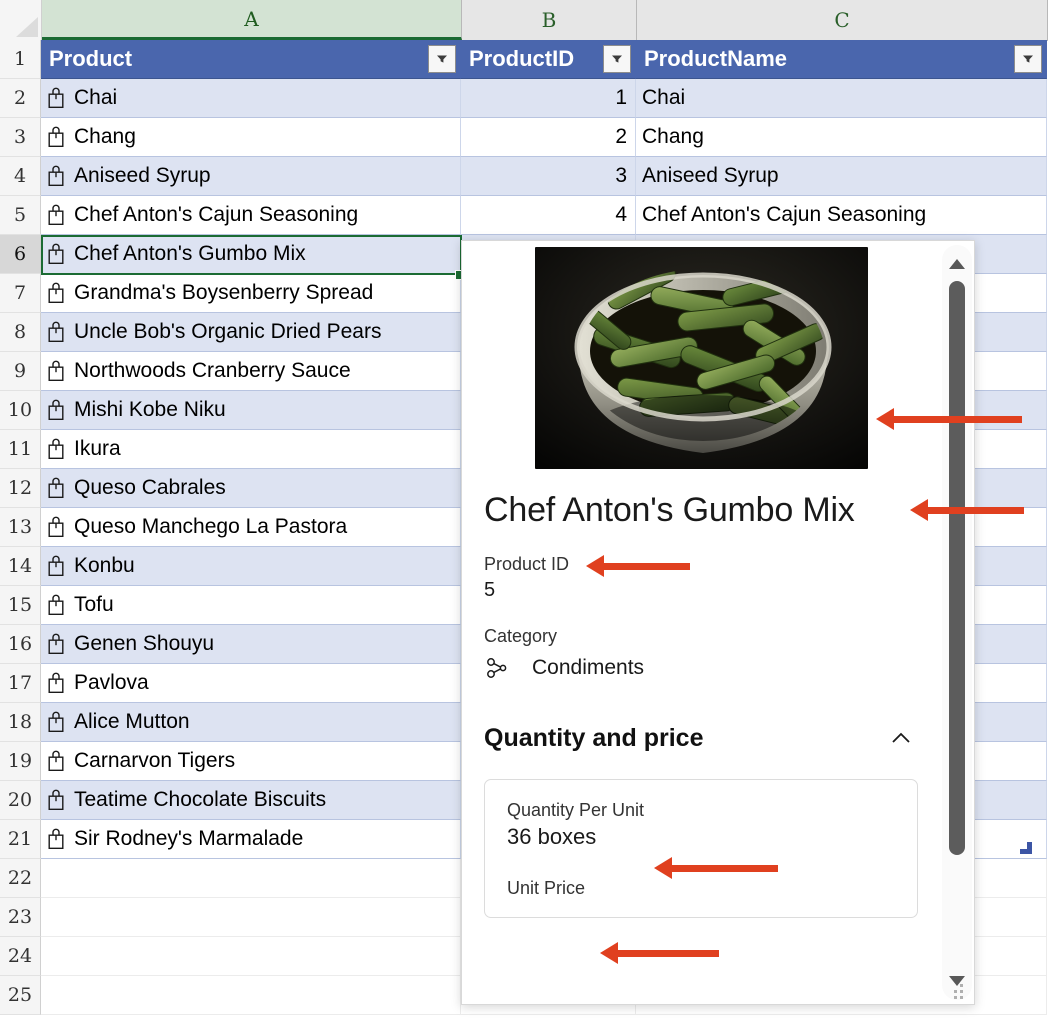 The height and width of the screenshot is (1022, 1048). What do you see at coordinates (251, 332) in the screenshot?
I see `cell-a8: Uncle Bob's Organic Dried Pears` at bounding box center [251, 332].